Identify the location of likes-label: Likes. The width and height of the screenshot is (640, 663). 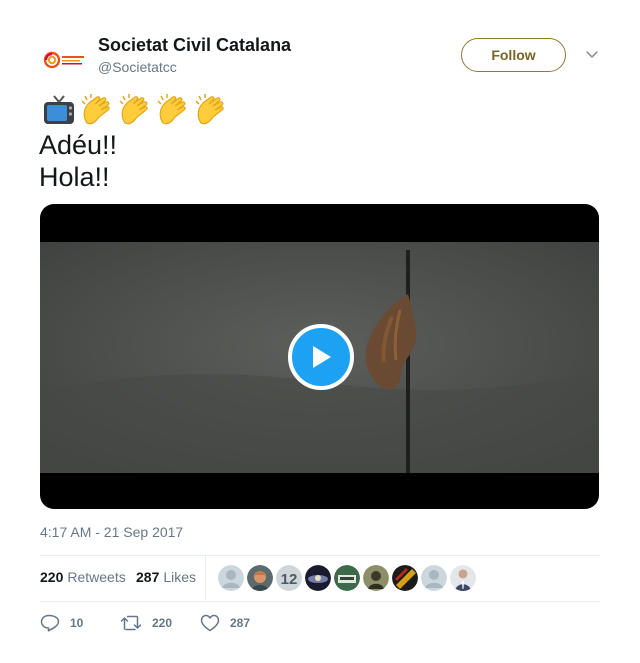
(180, 577).